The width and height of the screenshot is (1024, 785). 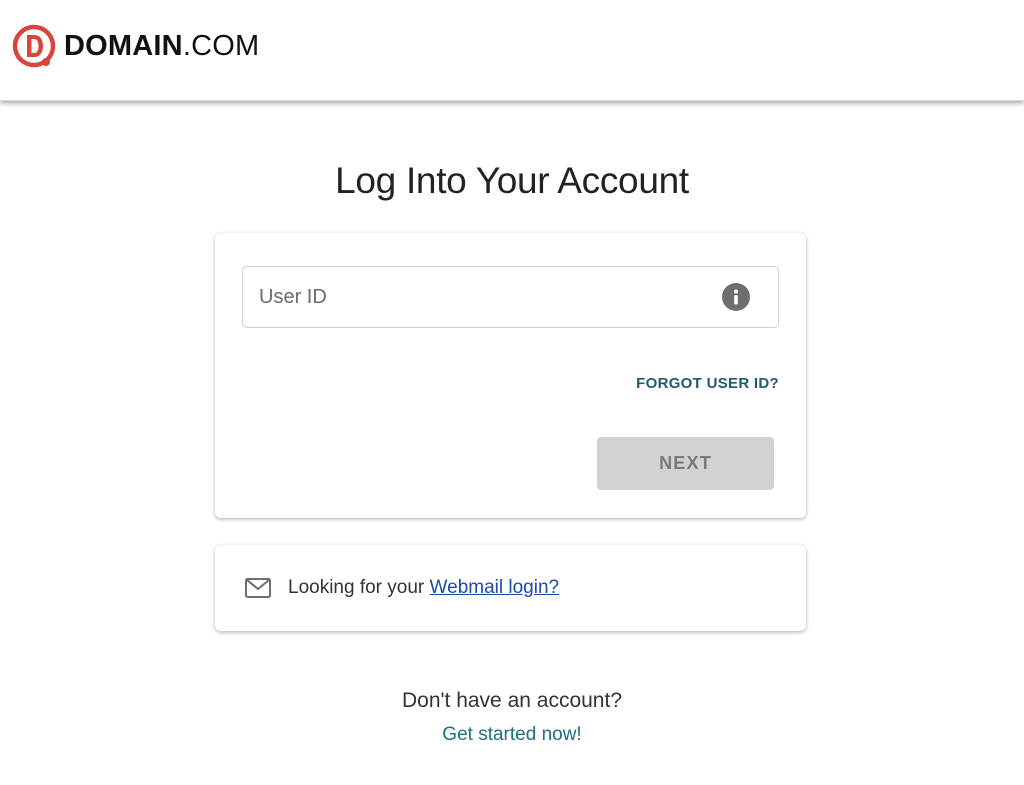 I want to click on user-id-input, so click(x=478, y=297).